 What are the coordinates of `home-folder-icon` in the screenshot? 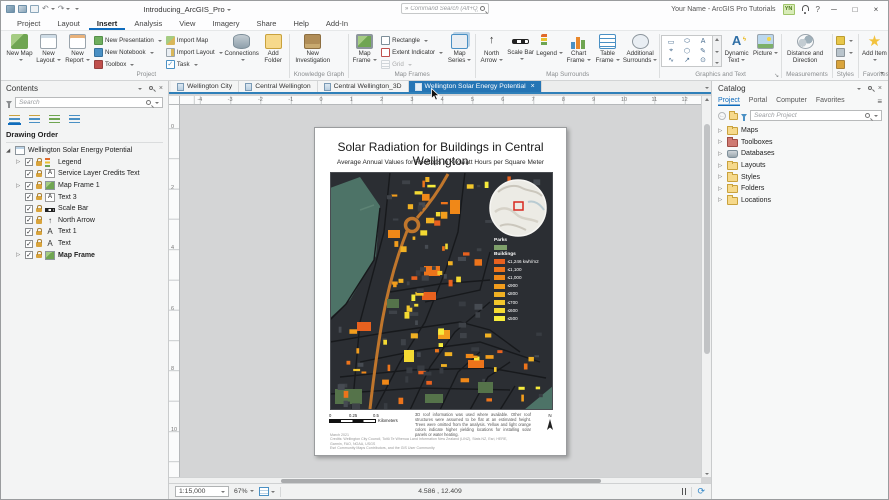 It's located at (733, 115).